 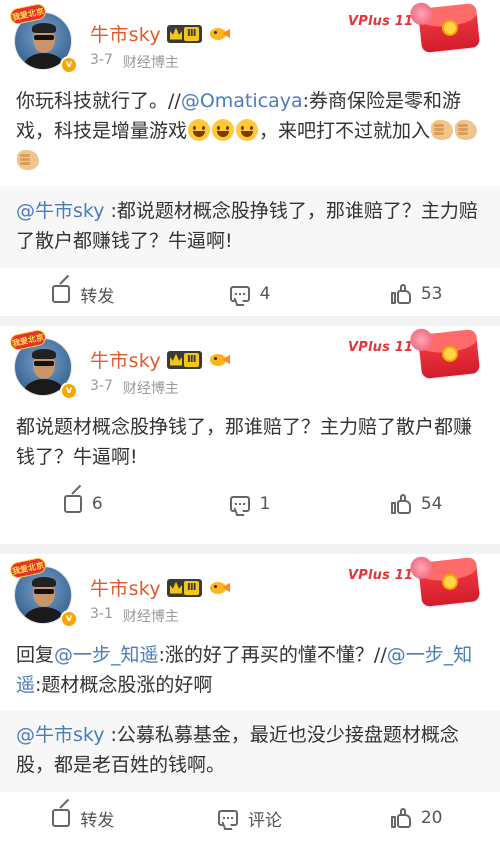 I want to click on comment-button: 1, so click(x=250, y=504).